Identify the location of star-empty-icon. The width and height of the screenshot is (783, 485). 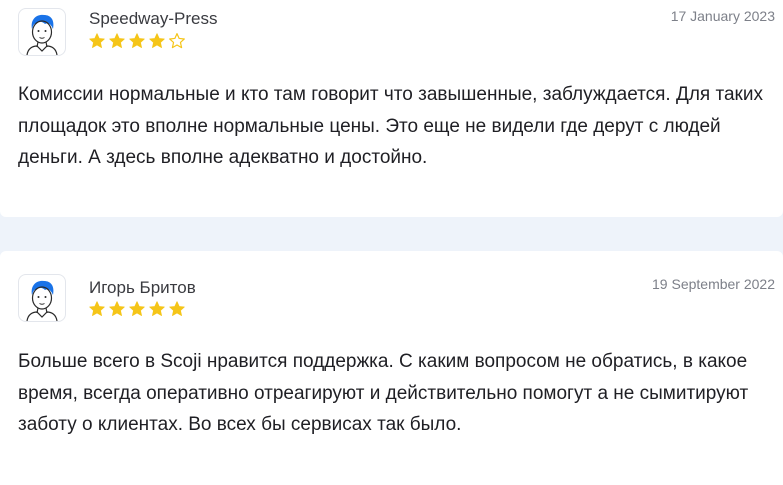
(177, 41).